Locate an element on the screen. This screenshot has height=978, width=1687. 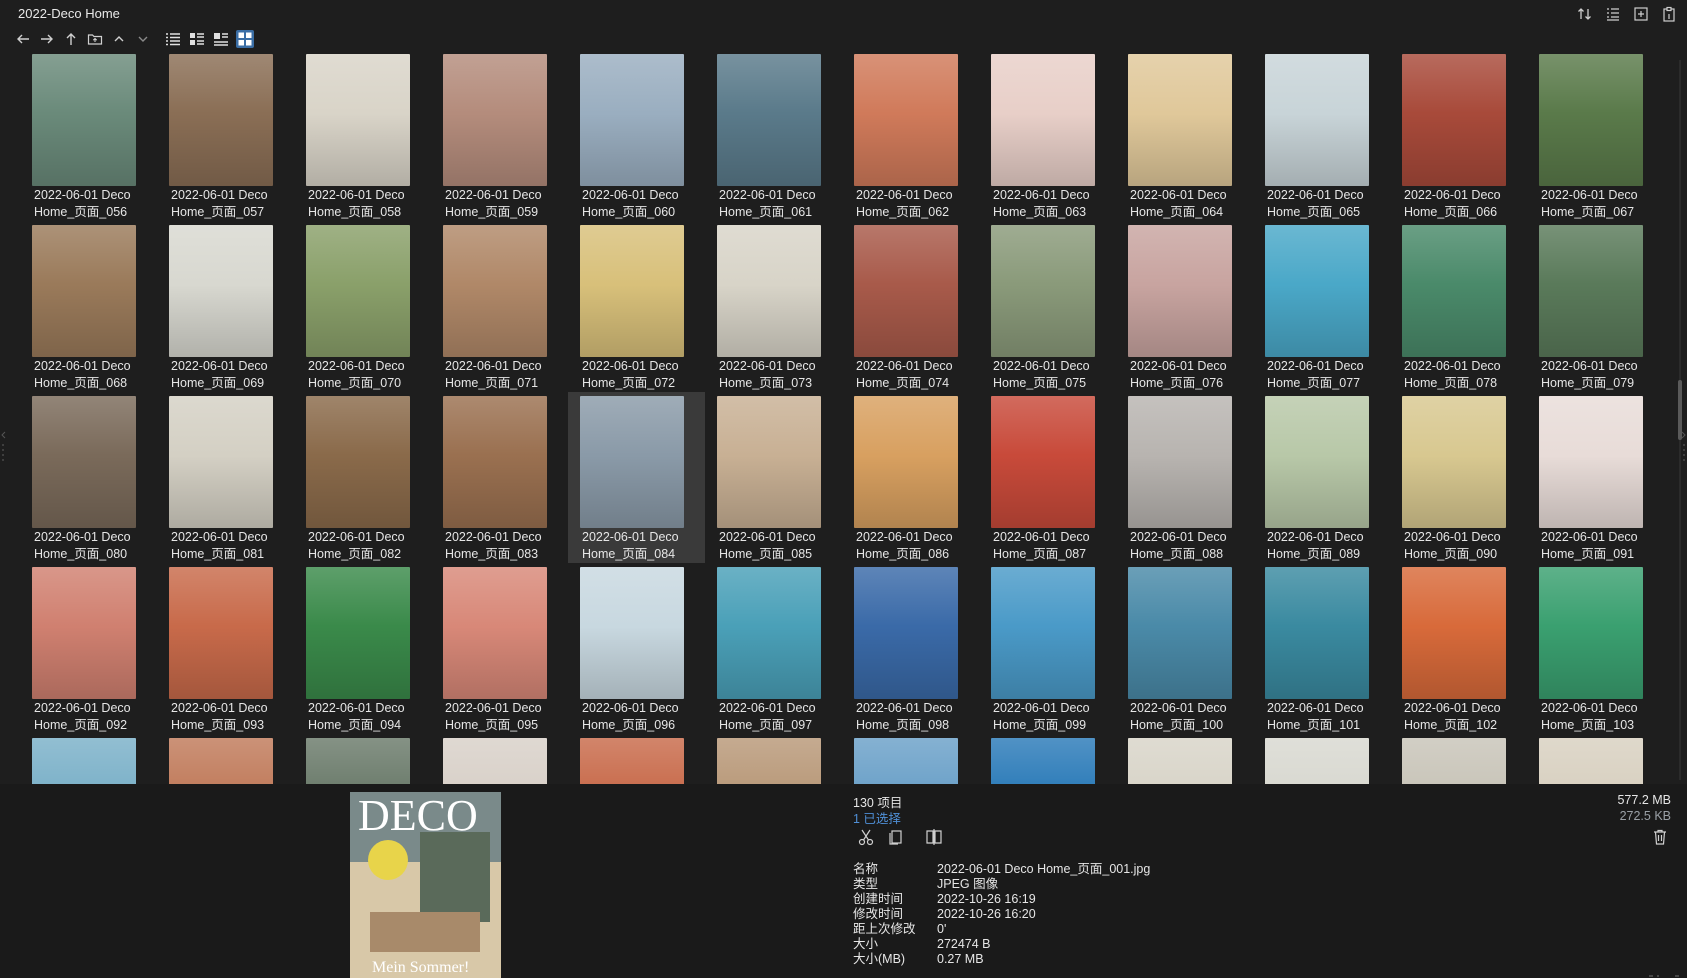
thumbnail-item: 2022-06-01 Deco Home_页面_096 is located at coordinates (636, 648).